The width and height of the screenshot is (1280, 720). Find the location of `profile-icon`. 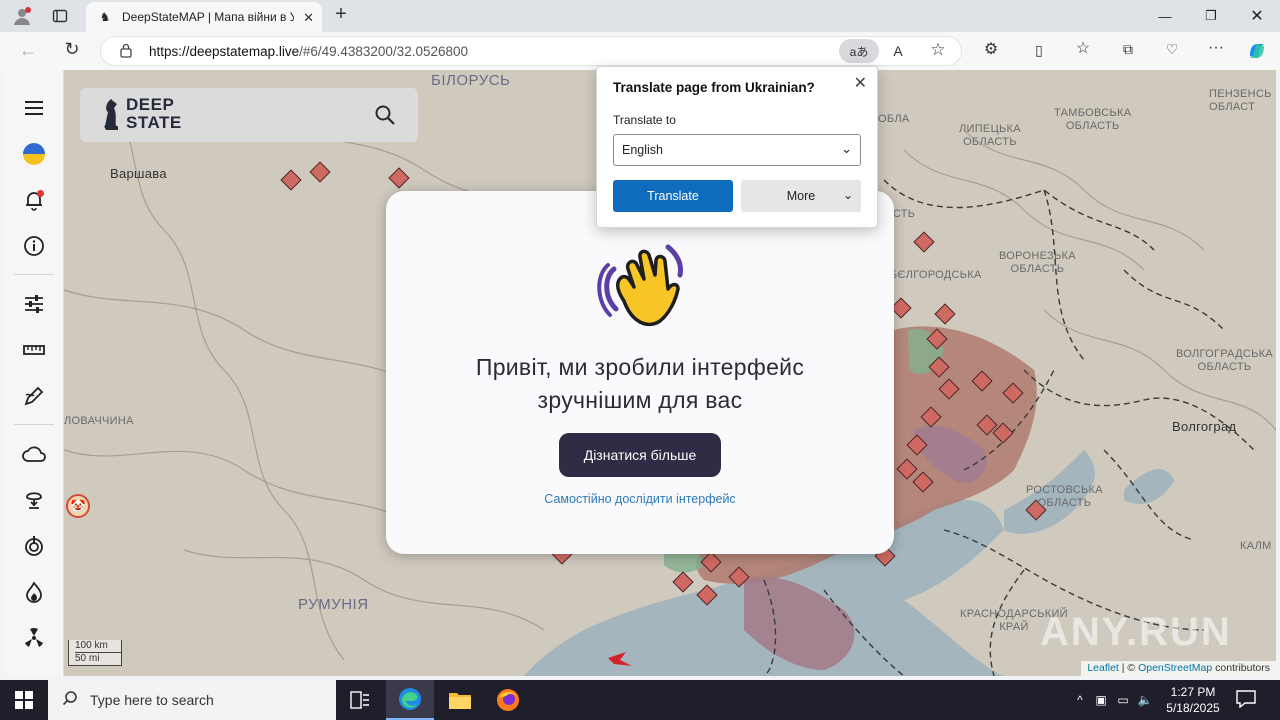

profile-icon is located at coordinates (22, 16).